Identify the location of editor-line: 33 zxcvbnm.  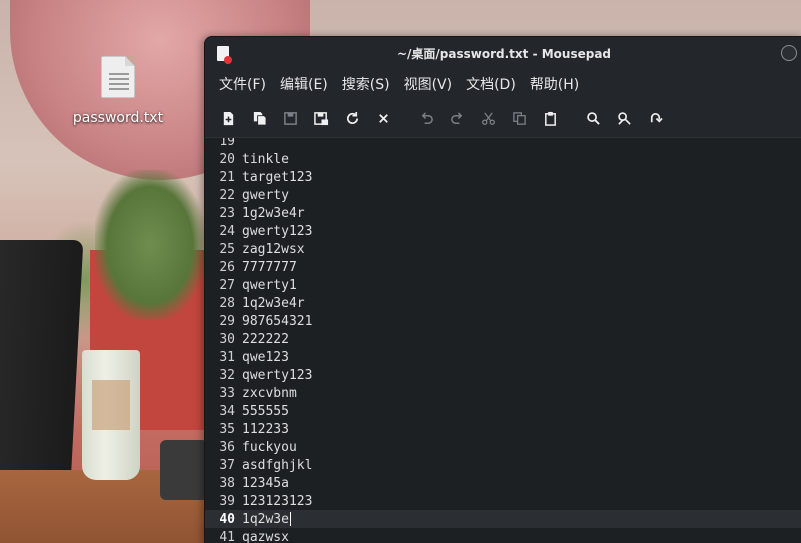
(503, 393).